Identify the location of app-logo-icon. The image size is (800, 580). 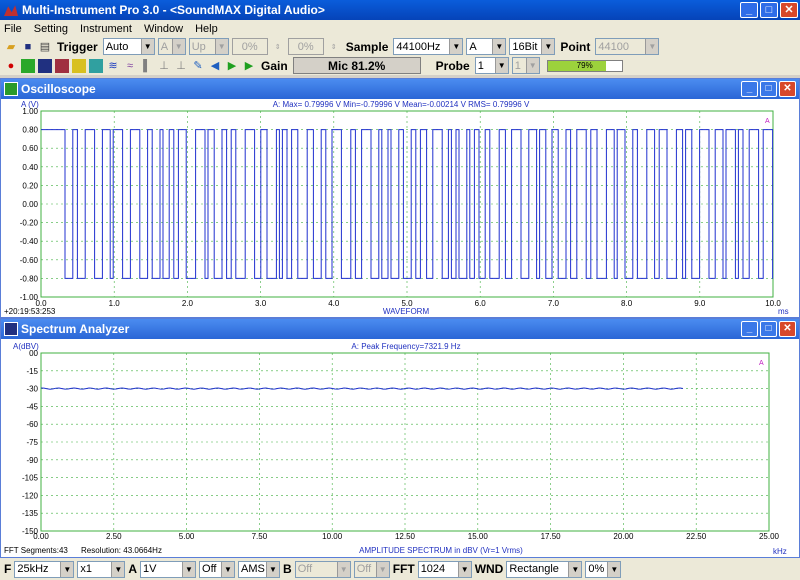
(11, 10).